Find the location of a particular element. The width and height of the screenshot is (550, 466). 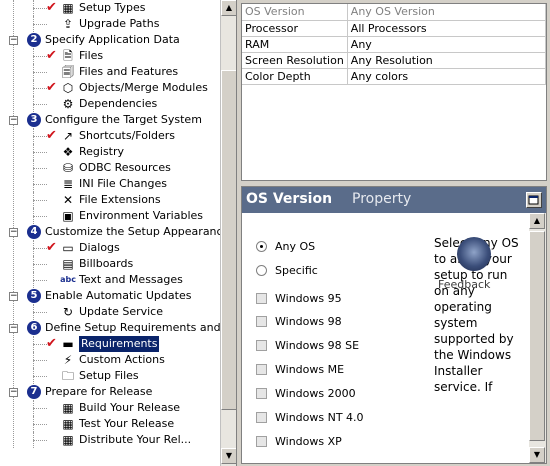

tree-item: ⚙ Dependencies is located at coordinates (110, 104).